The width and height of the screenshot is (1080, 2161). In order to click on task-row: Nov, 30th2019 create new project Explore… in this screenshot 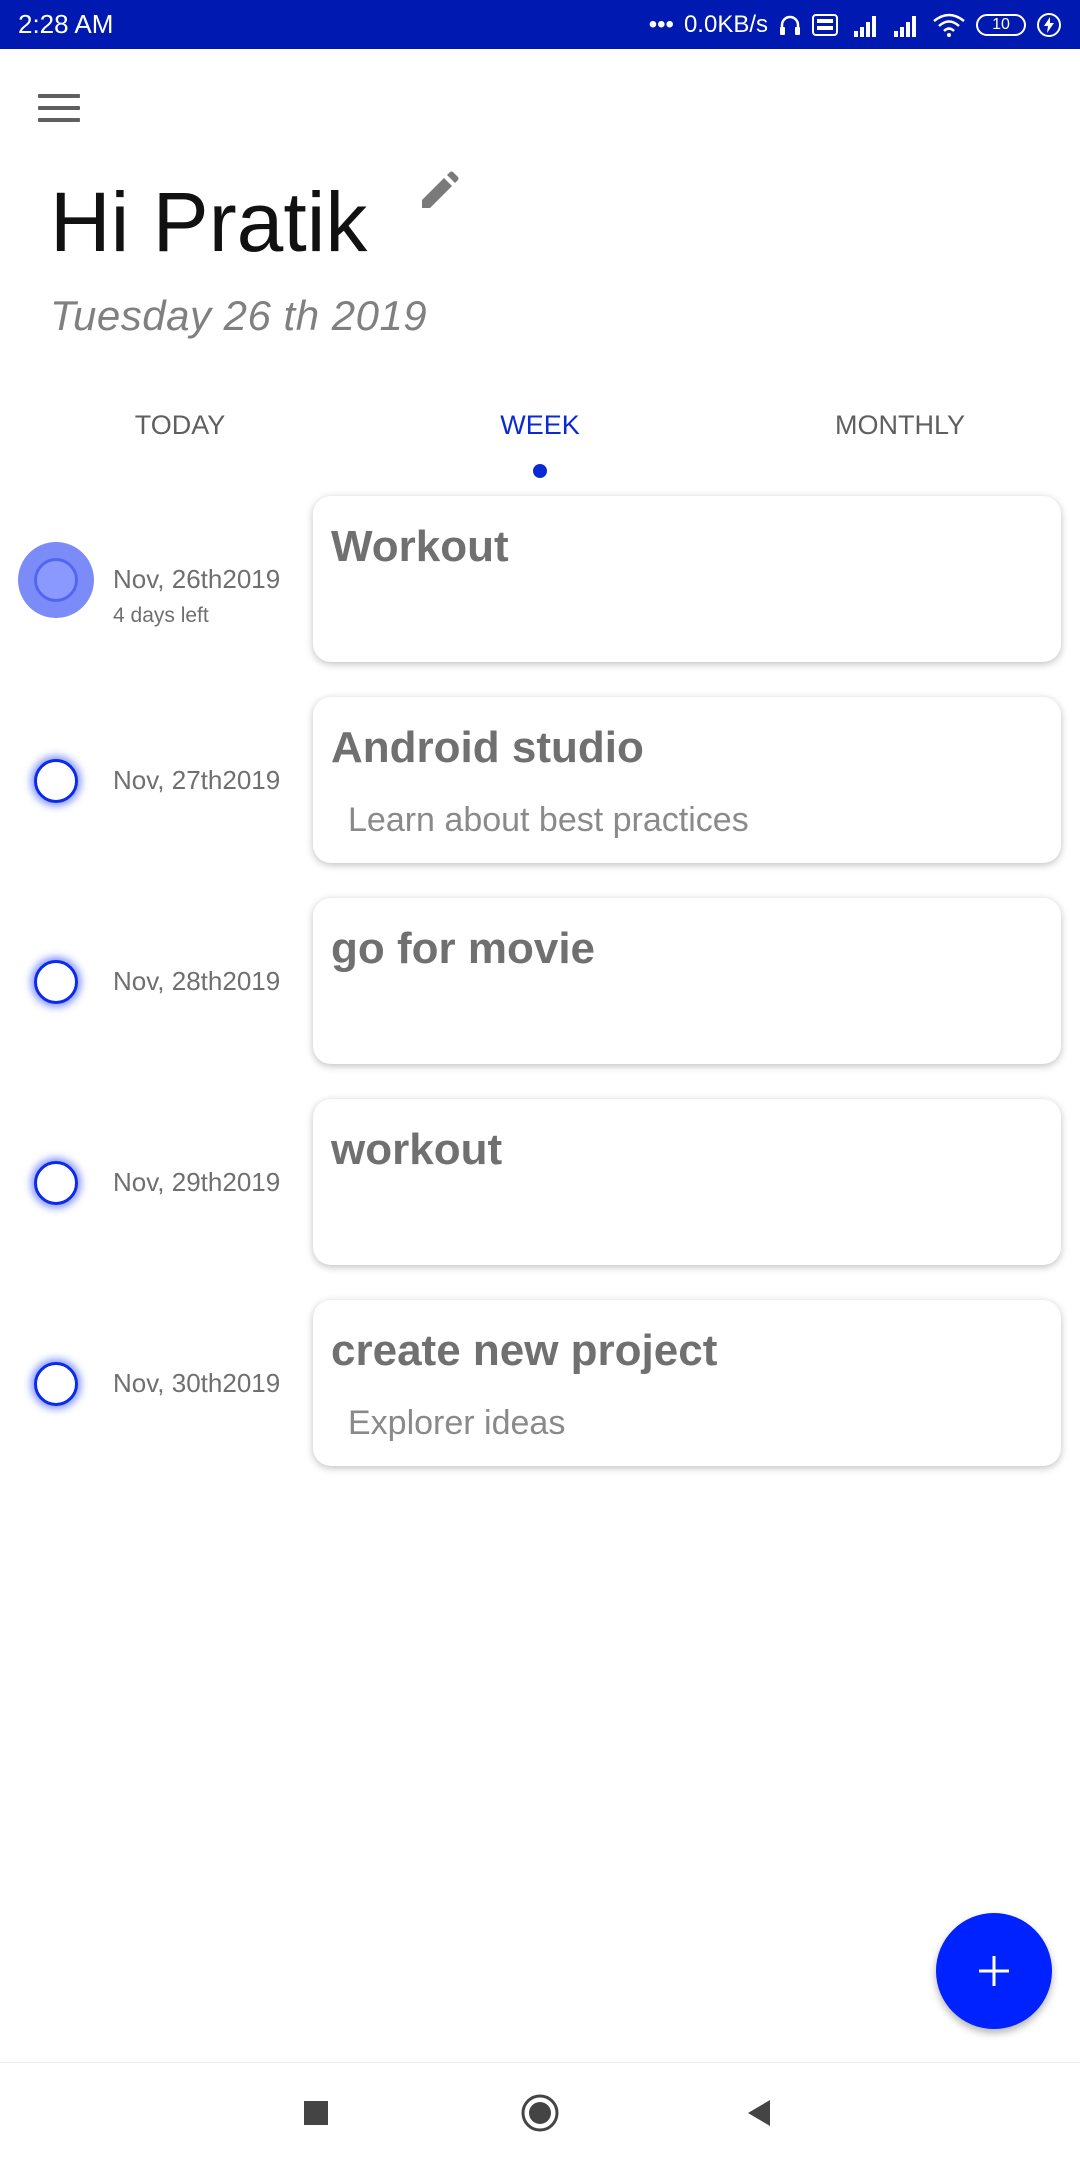, I will do `click(540, 1384)`.